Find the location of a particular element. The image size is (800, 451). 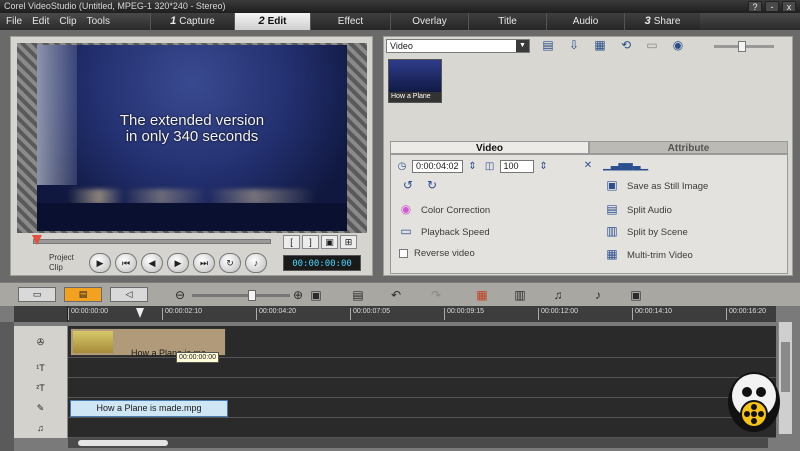

smart-proxy-icon: ▦ is located at coordinates (482, 295).